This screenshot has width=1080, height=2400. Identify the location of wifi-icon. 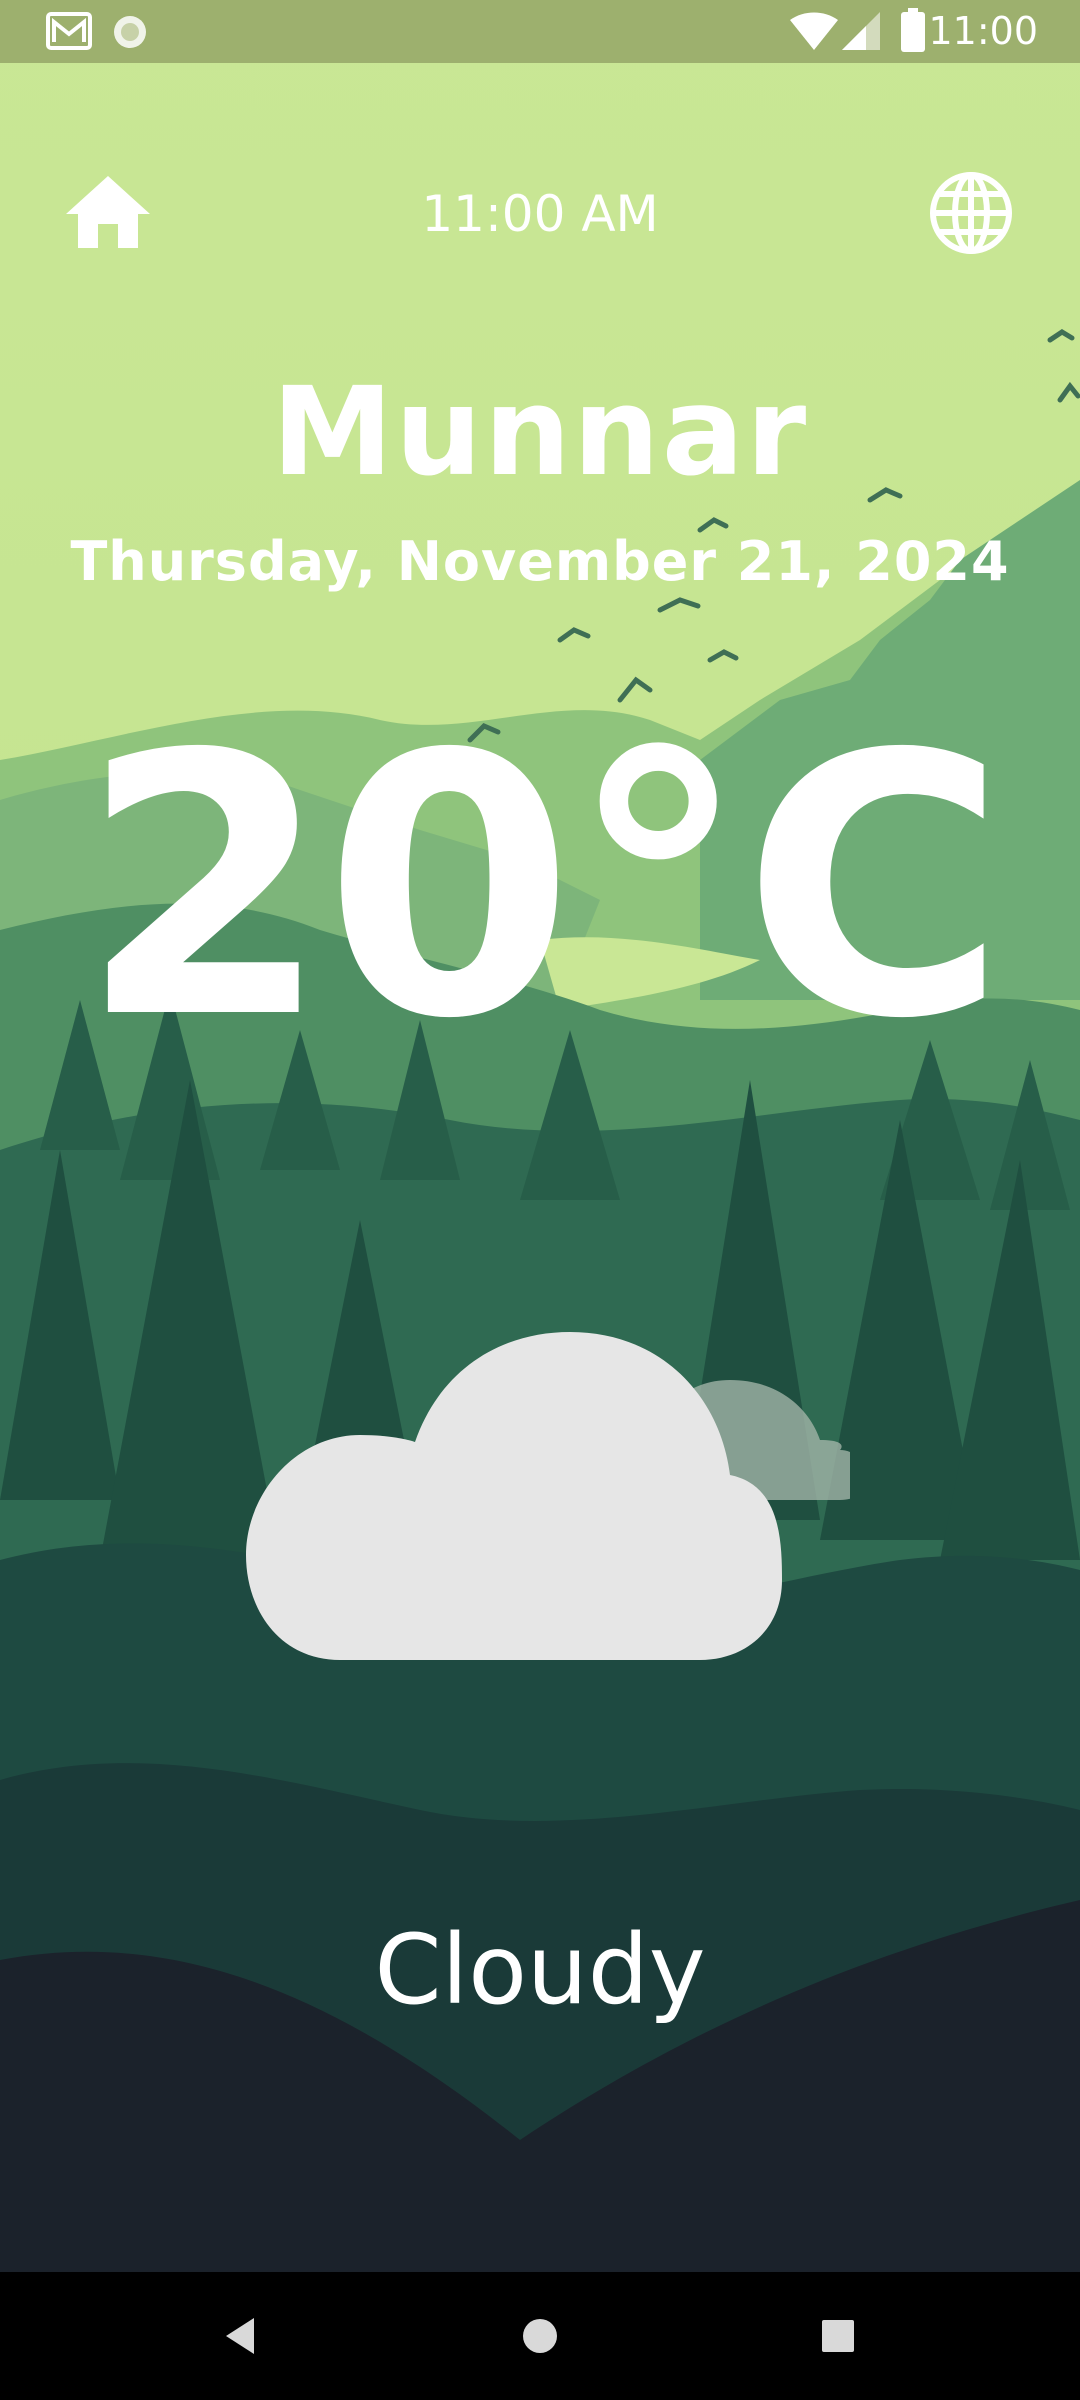
(814, 31).